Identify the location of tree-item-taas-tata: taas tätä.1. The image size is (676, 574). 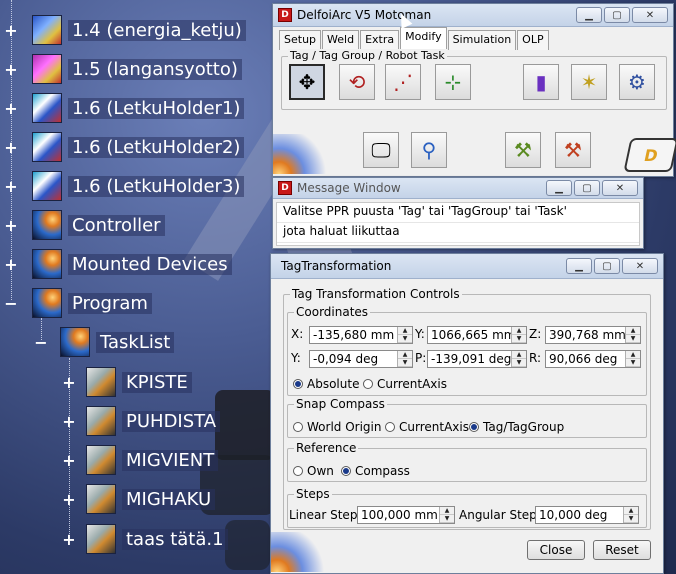
(157, 539).